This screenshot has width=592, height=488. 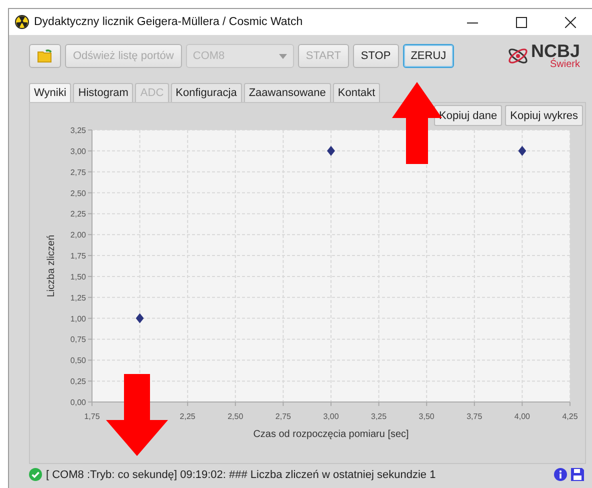 What do you see at coordinates (50, 92) in the screenshot?
I see `tab: Wyniki` at bounding box center [50, 92].